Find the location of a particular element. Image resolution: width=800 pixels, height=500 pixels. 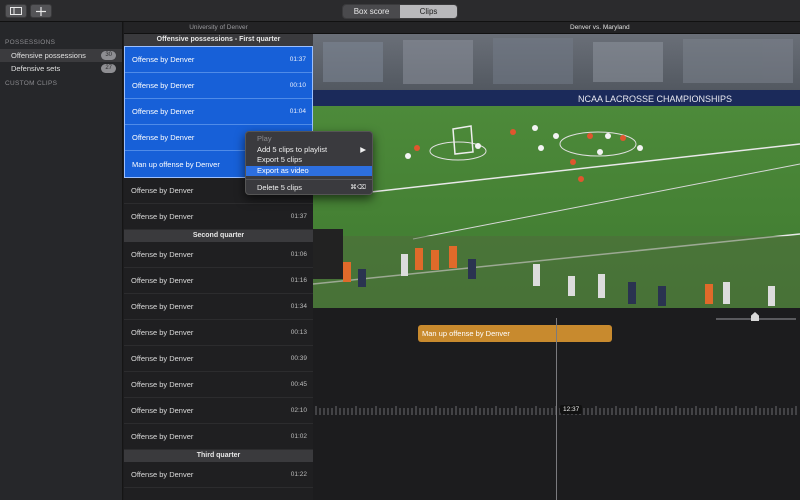

menu-item-play: Play is located at coordinates (309, 139).